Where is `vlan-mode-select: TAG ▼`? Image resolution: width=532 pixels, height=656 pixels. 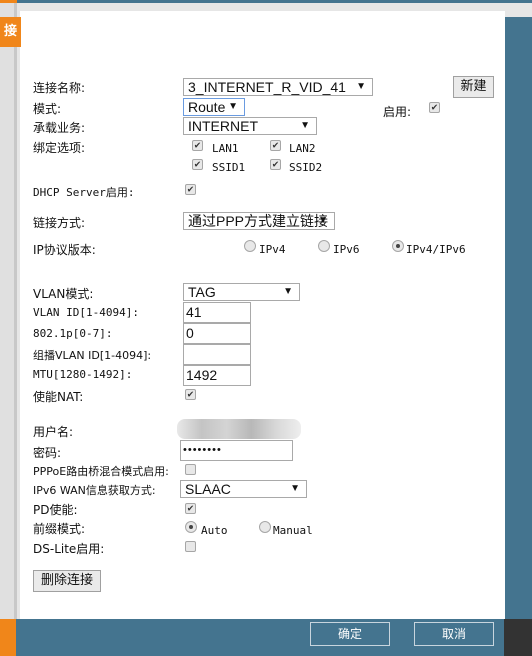
vlan-mode-select: TAG ▼ is located at coordinates (241, 292).